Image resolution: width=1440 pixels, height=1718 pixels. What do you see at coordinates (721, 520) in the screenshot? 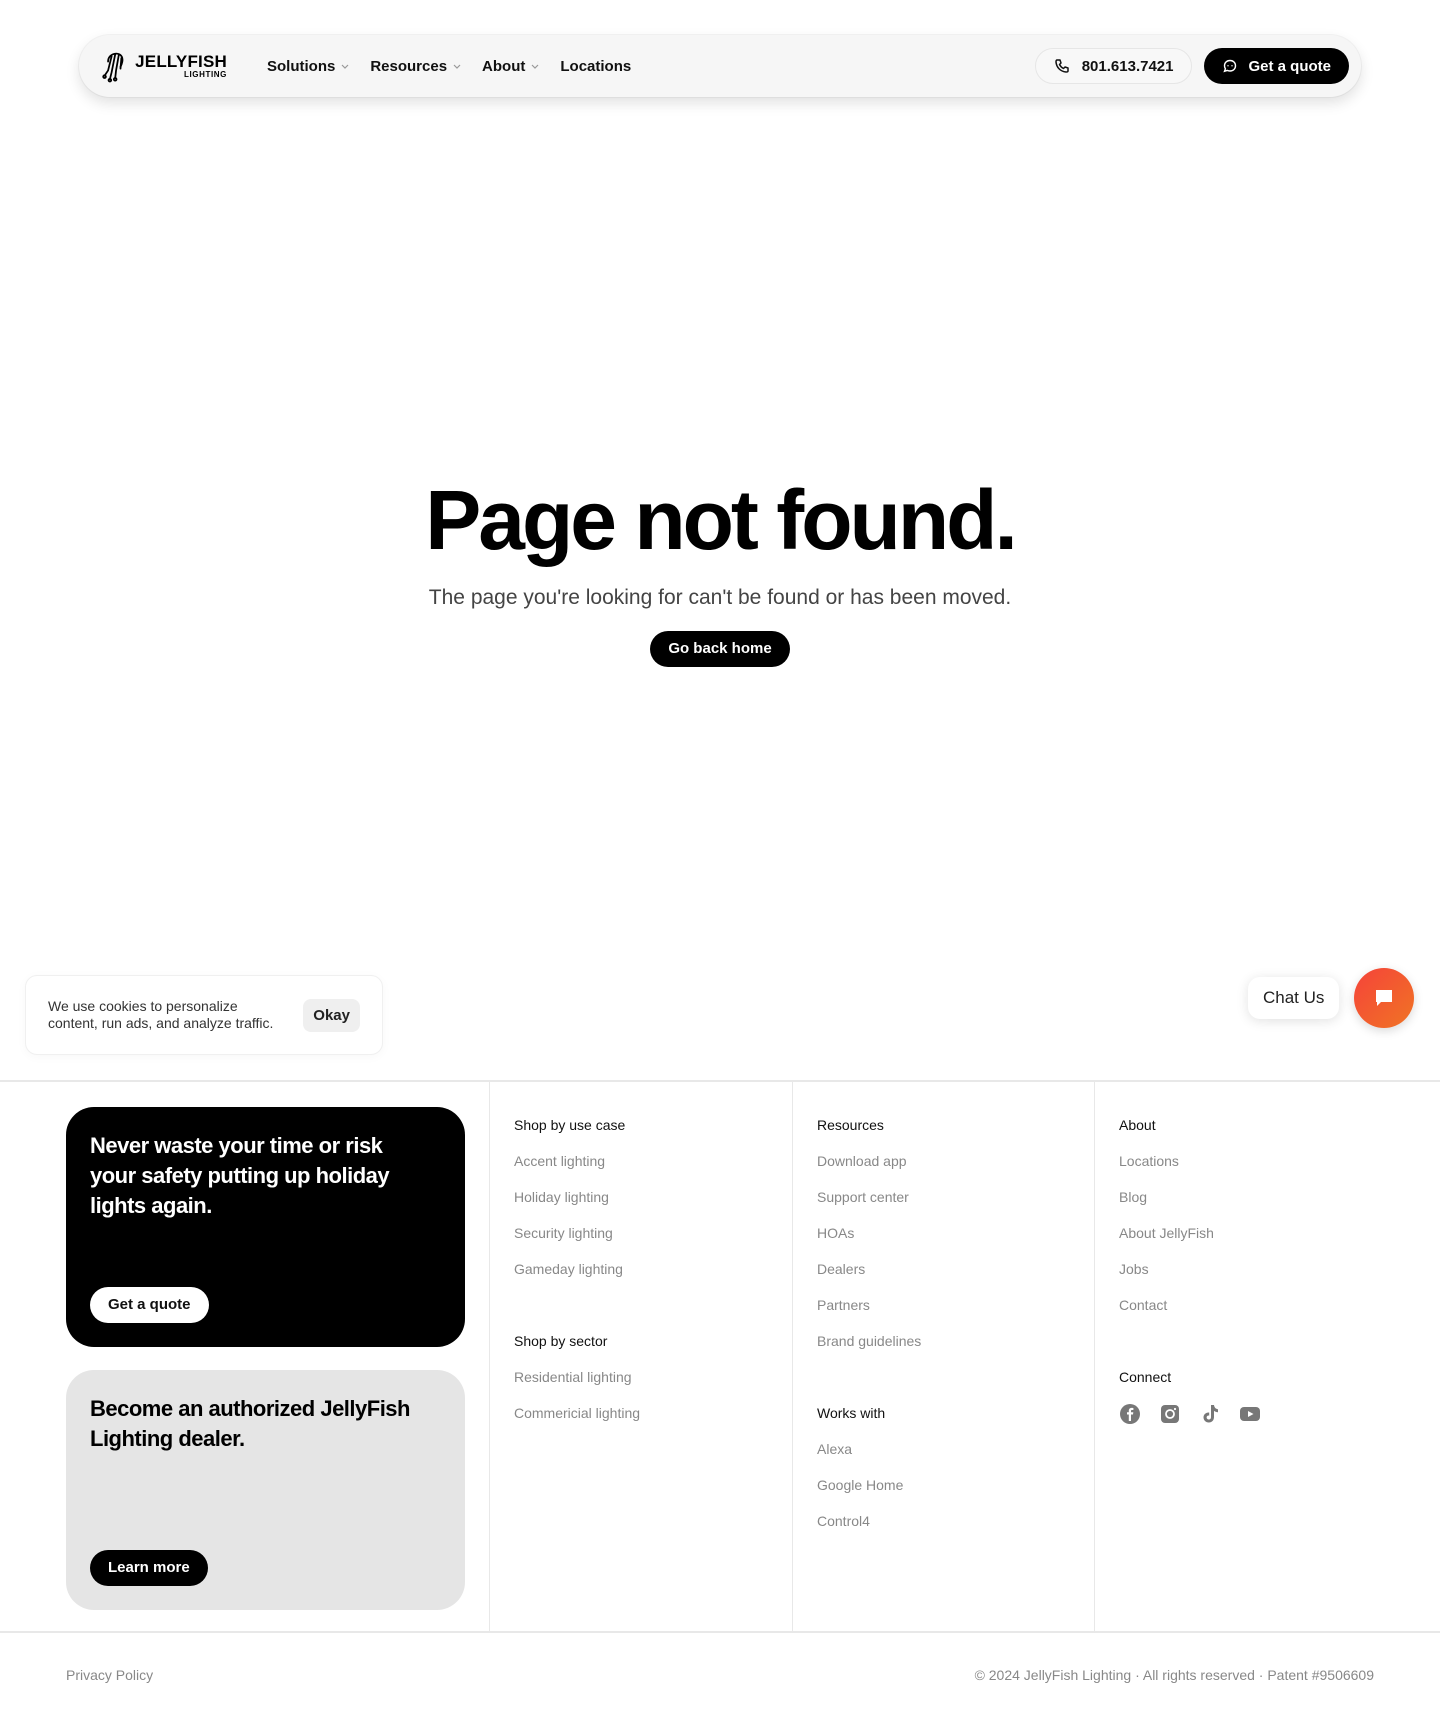
I see `page-title: Page not found.` at bounding box center [721, 520].